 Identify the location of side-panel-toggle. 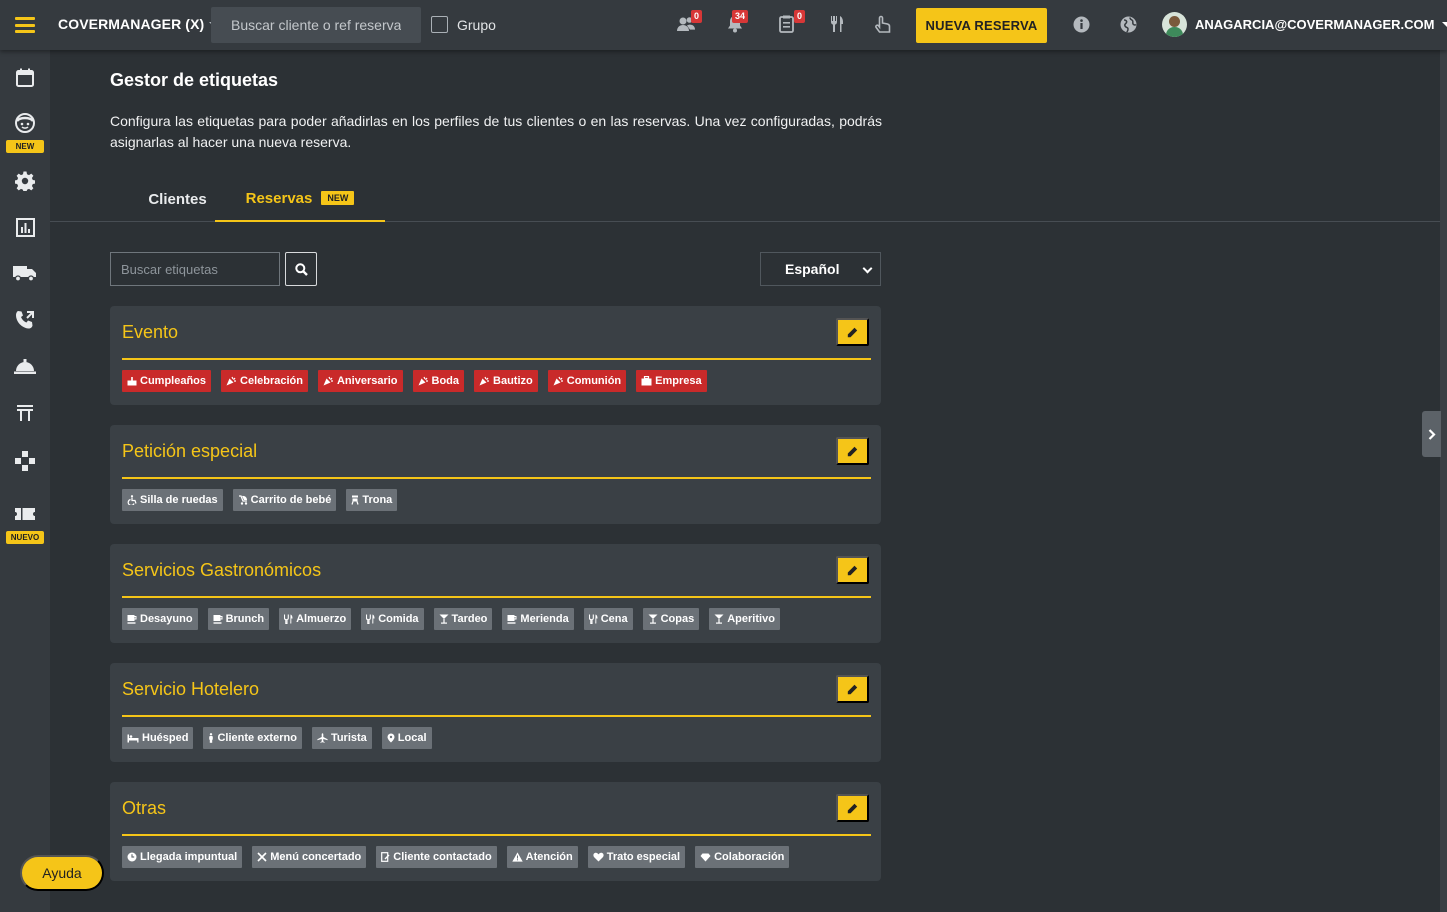
(1431, 434).